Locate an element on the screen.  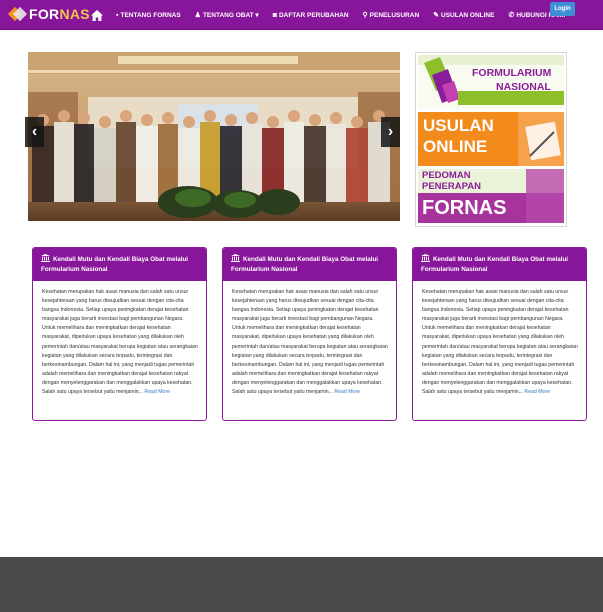
nav-tentang-fornas: ▪ TENTANG FORNAS is located at coordinates (148, 15).